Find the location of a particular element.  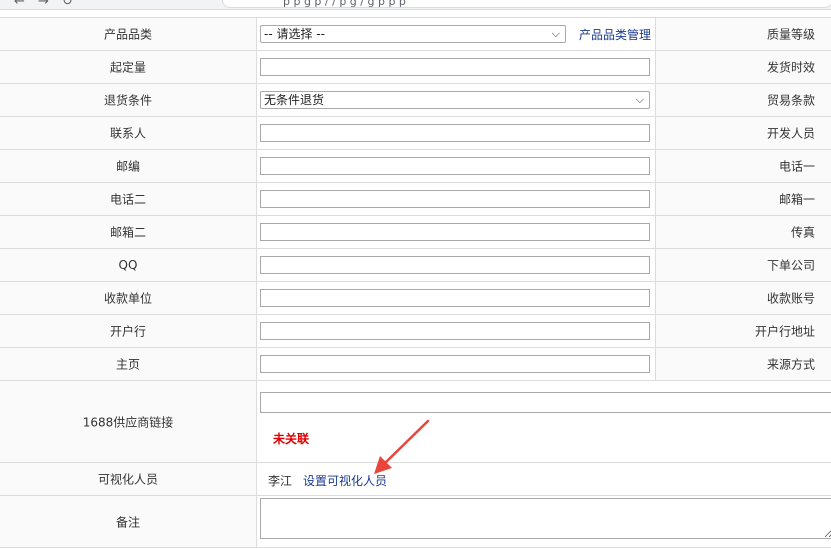

bank-input is located at coordinates (455, 331).